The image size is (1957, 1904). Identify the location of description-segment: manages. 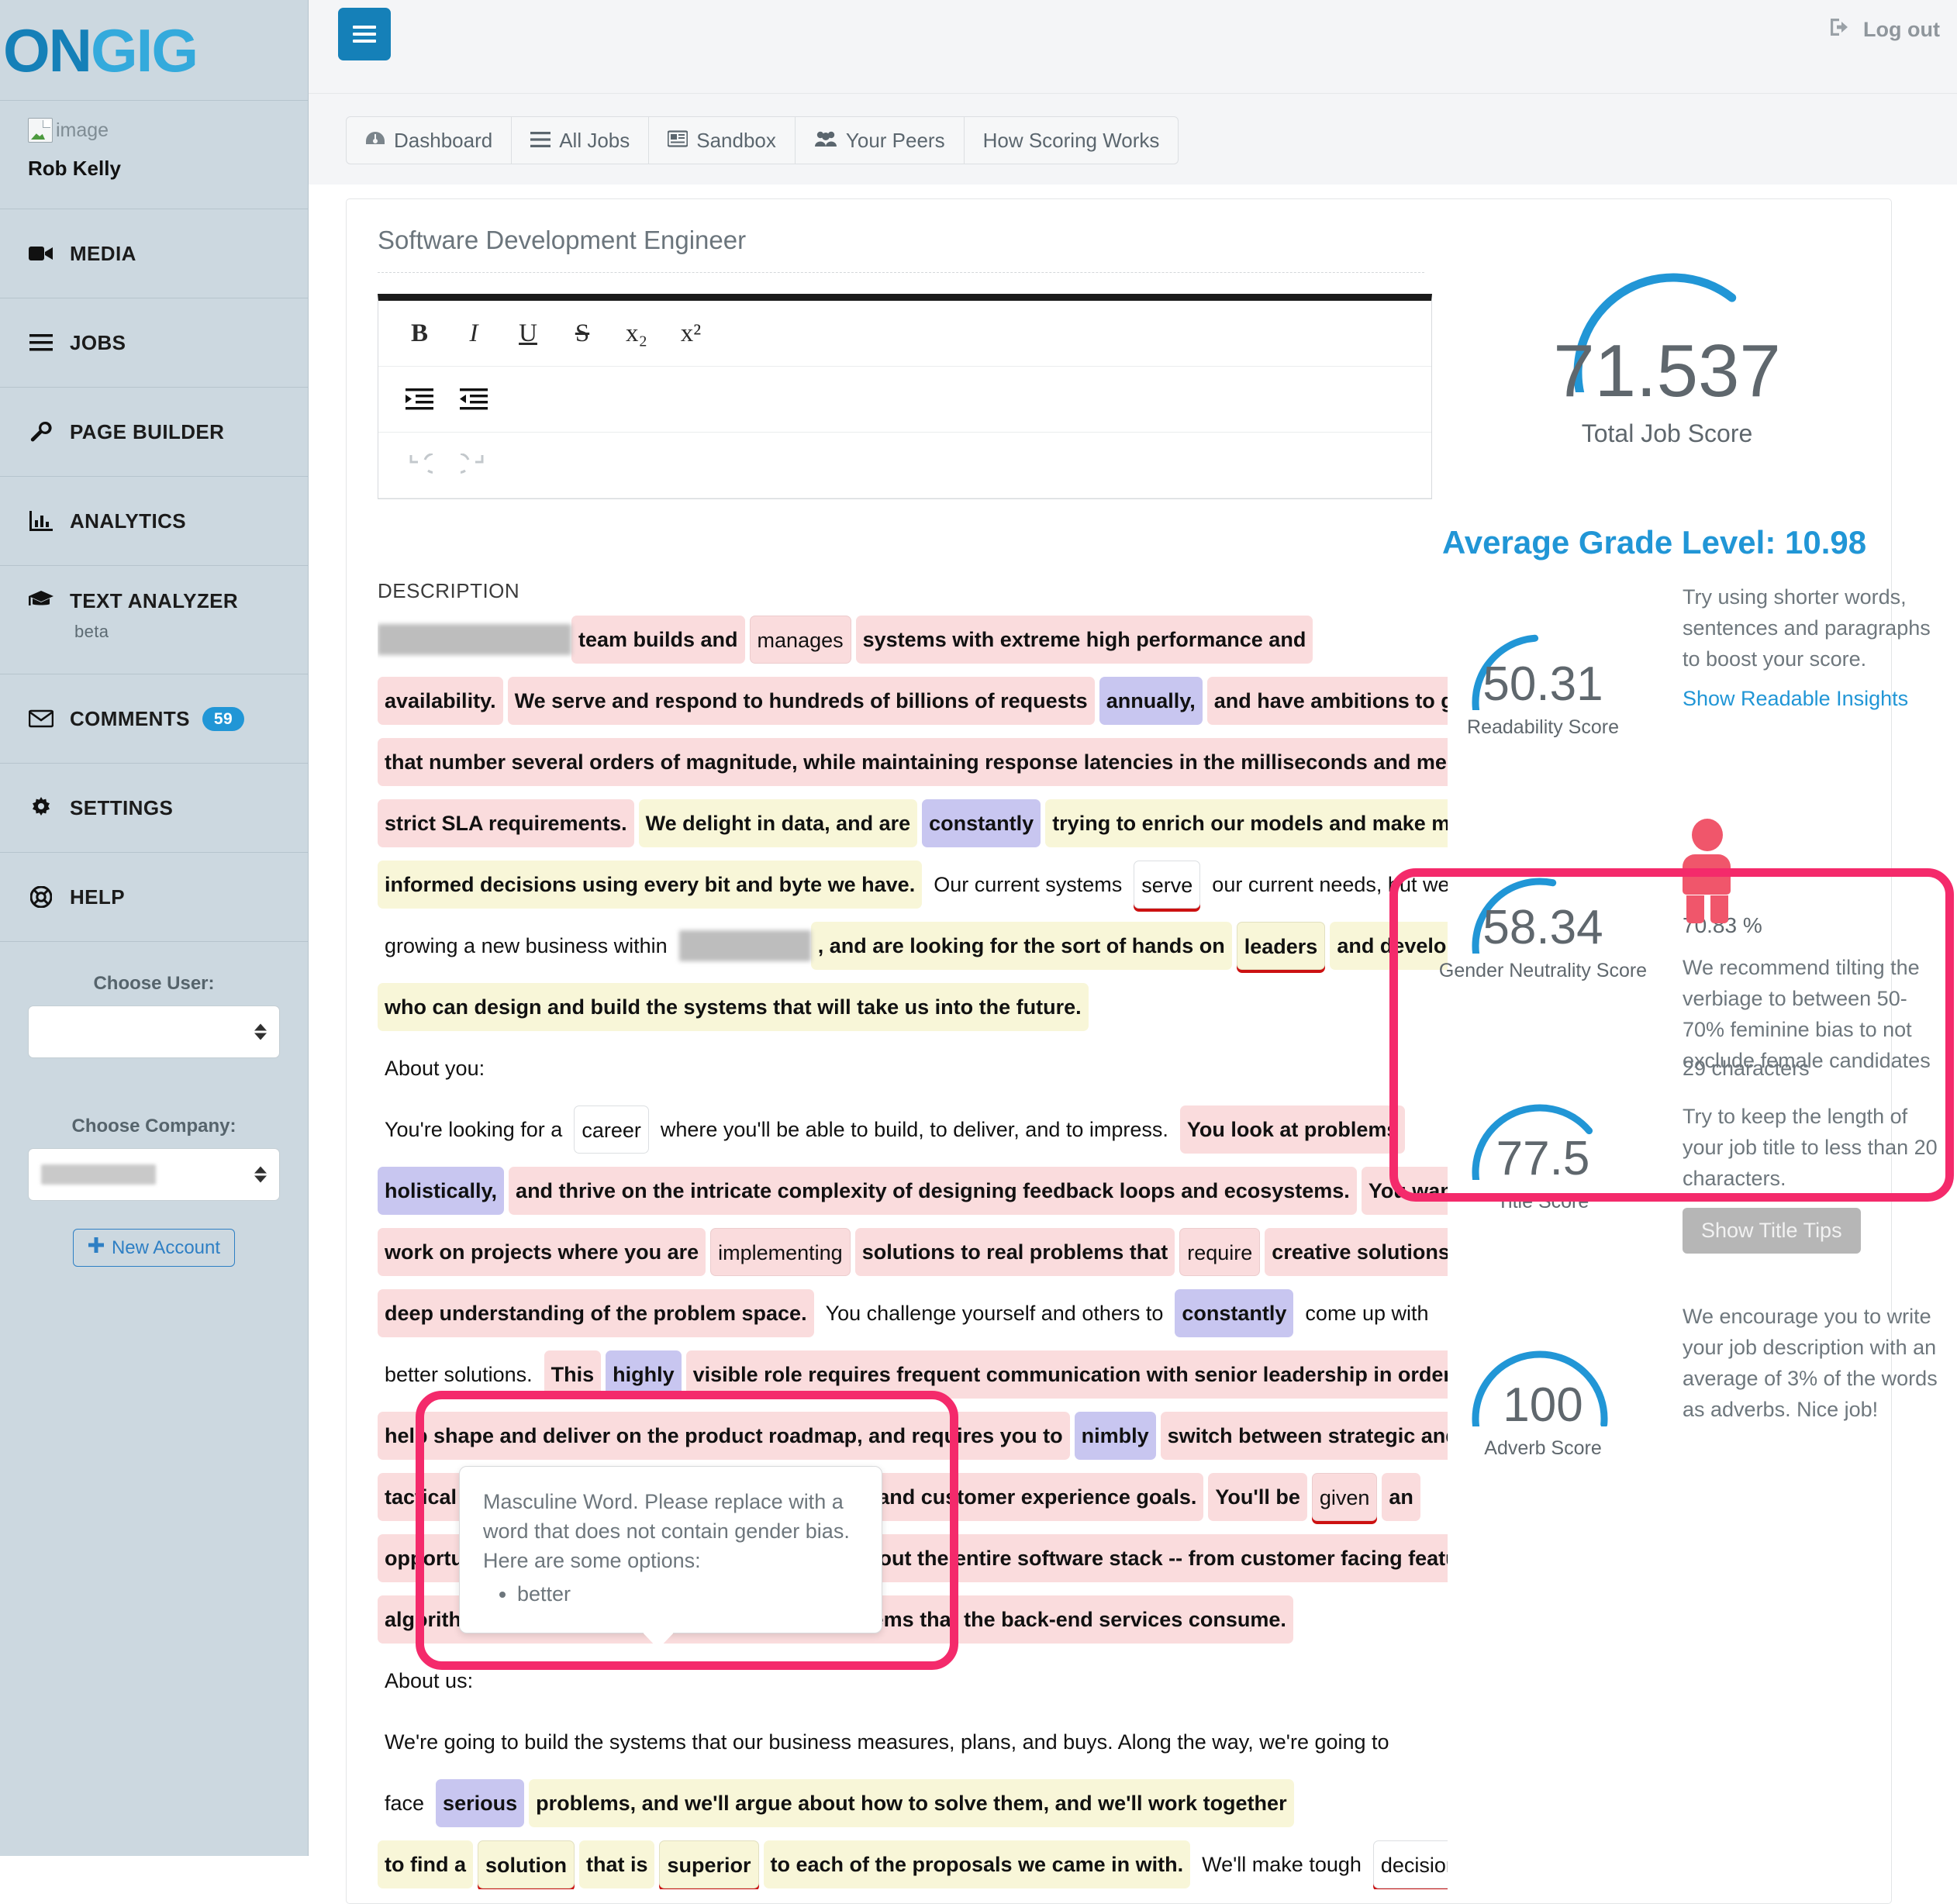
(800, 640).